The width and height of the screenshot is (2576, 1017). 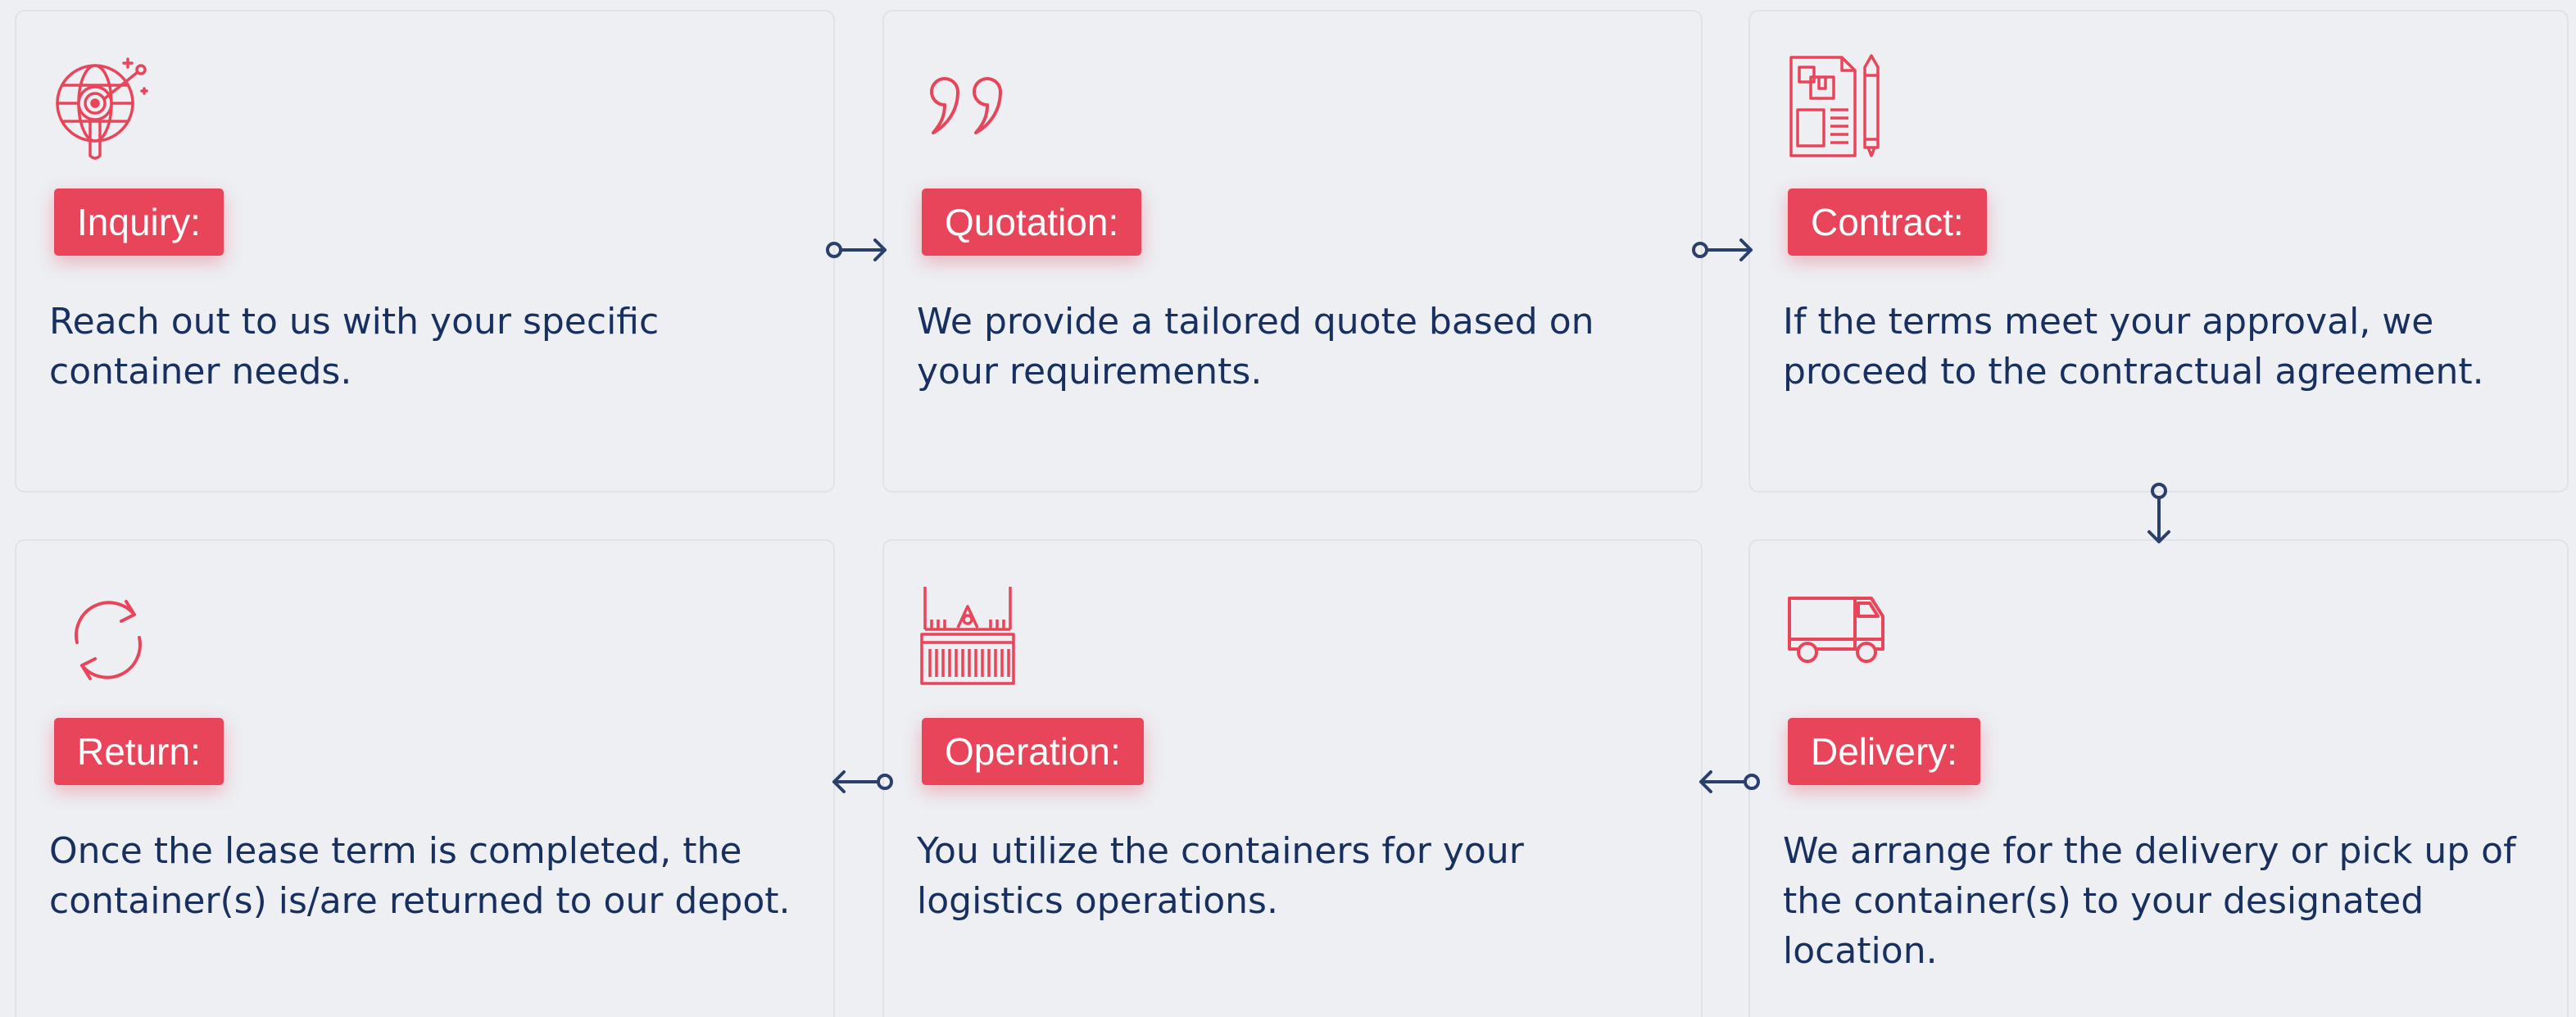 What do you see at coordinates (1032, 222) in the screenshot?
I see `step-label: Quotation:` at bounding box center [1032, 222].